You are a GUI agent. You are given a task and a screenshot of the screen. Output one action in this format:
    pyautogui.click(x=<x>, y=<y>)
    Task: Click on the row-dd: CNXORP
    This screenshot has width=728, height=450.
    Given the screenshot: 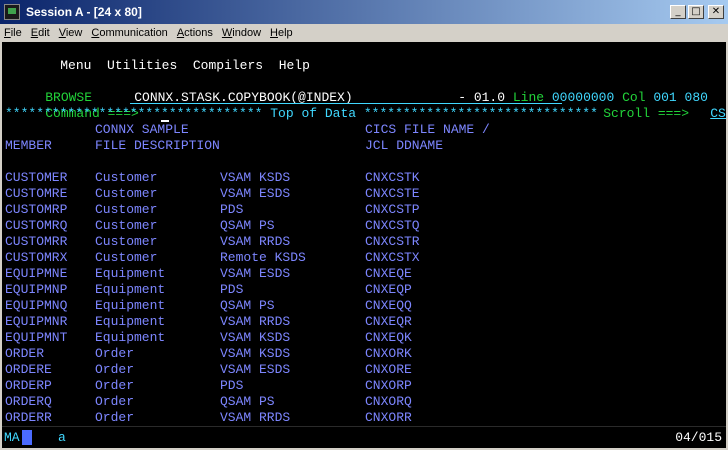 What is the action you would take?
    pyautogui.click(x=388, y=385)
    